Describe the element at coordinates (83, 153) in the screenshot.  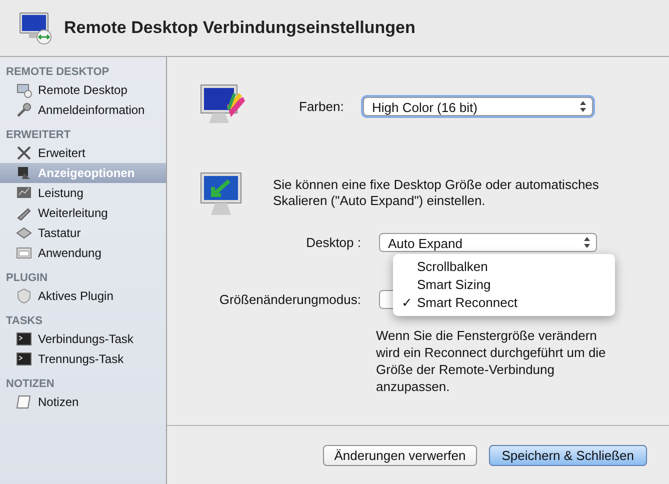
I see `sidebar-item: Erweitert` at that location.